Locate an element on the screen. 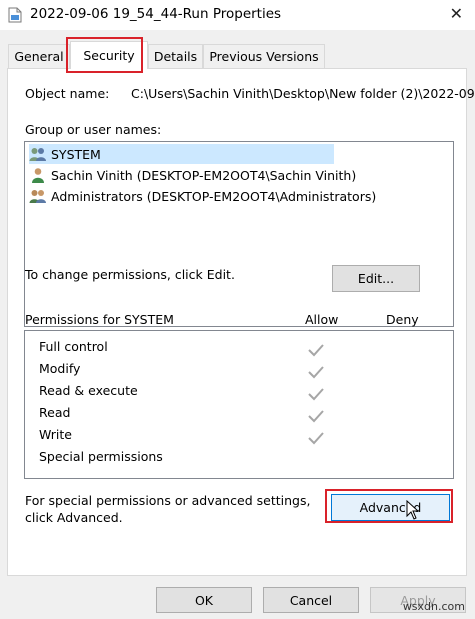  tab-previous-versions: Previous Versions is located at coordinates (264, 56).